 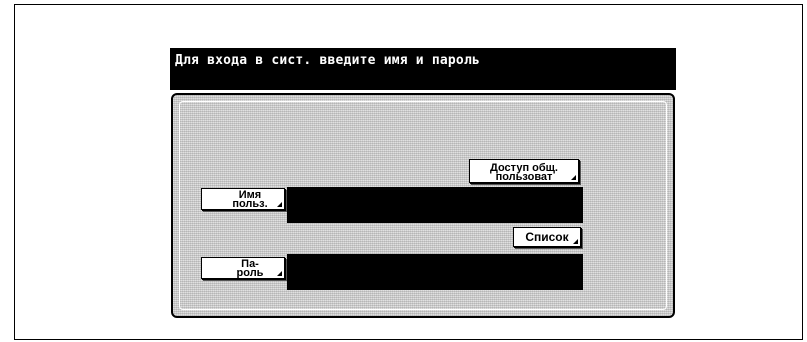 I want to click on password-field, so click(x=435, y=272).